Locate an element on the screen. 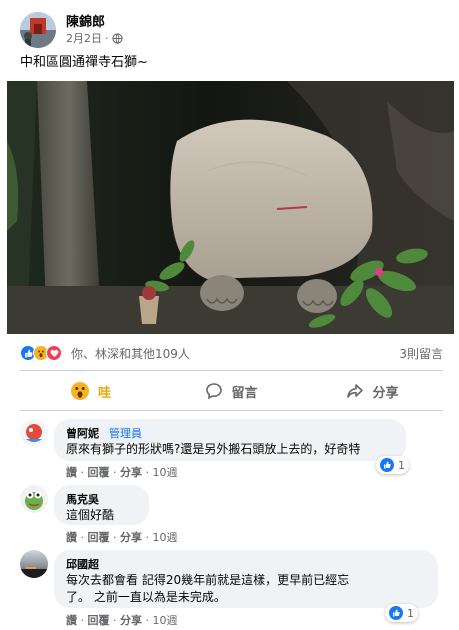  wow-reaction-button: 哇 is located at coordinates (90, 391).